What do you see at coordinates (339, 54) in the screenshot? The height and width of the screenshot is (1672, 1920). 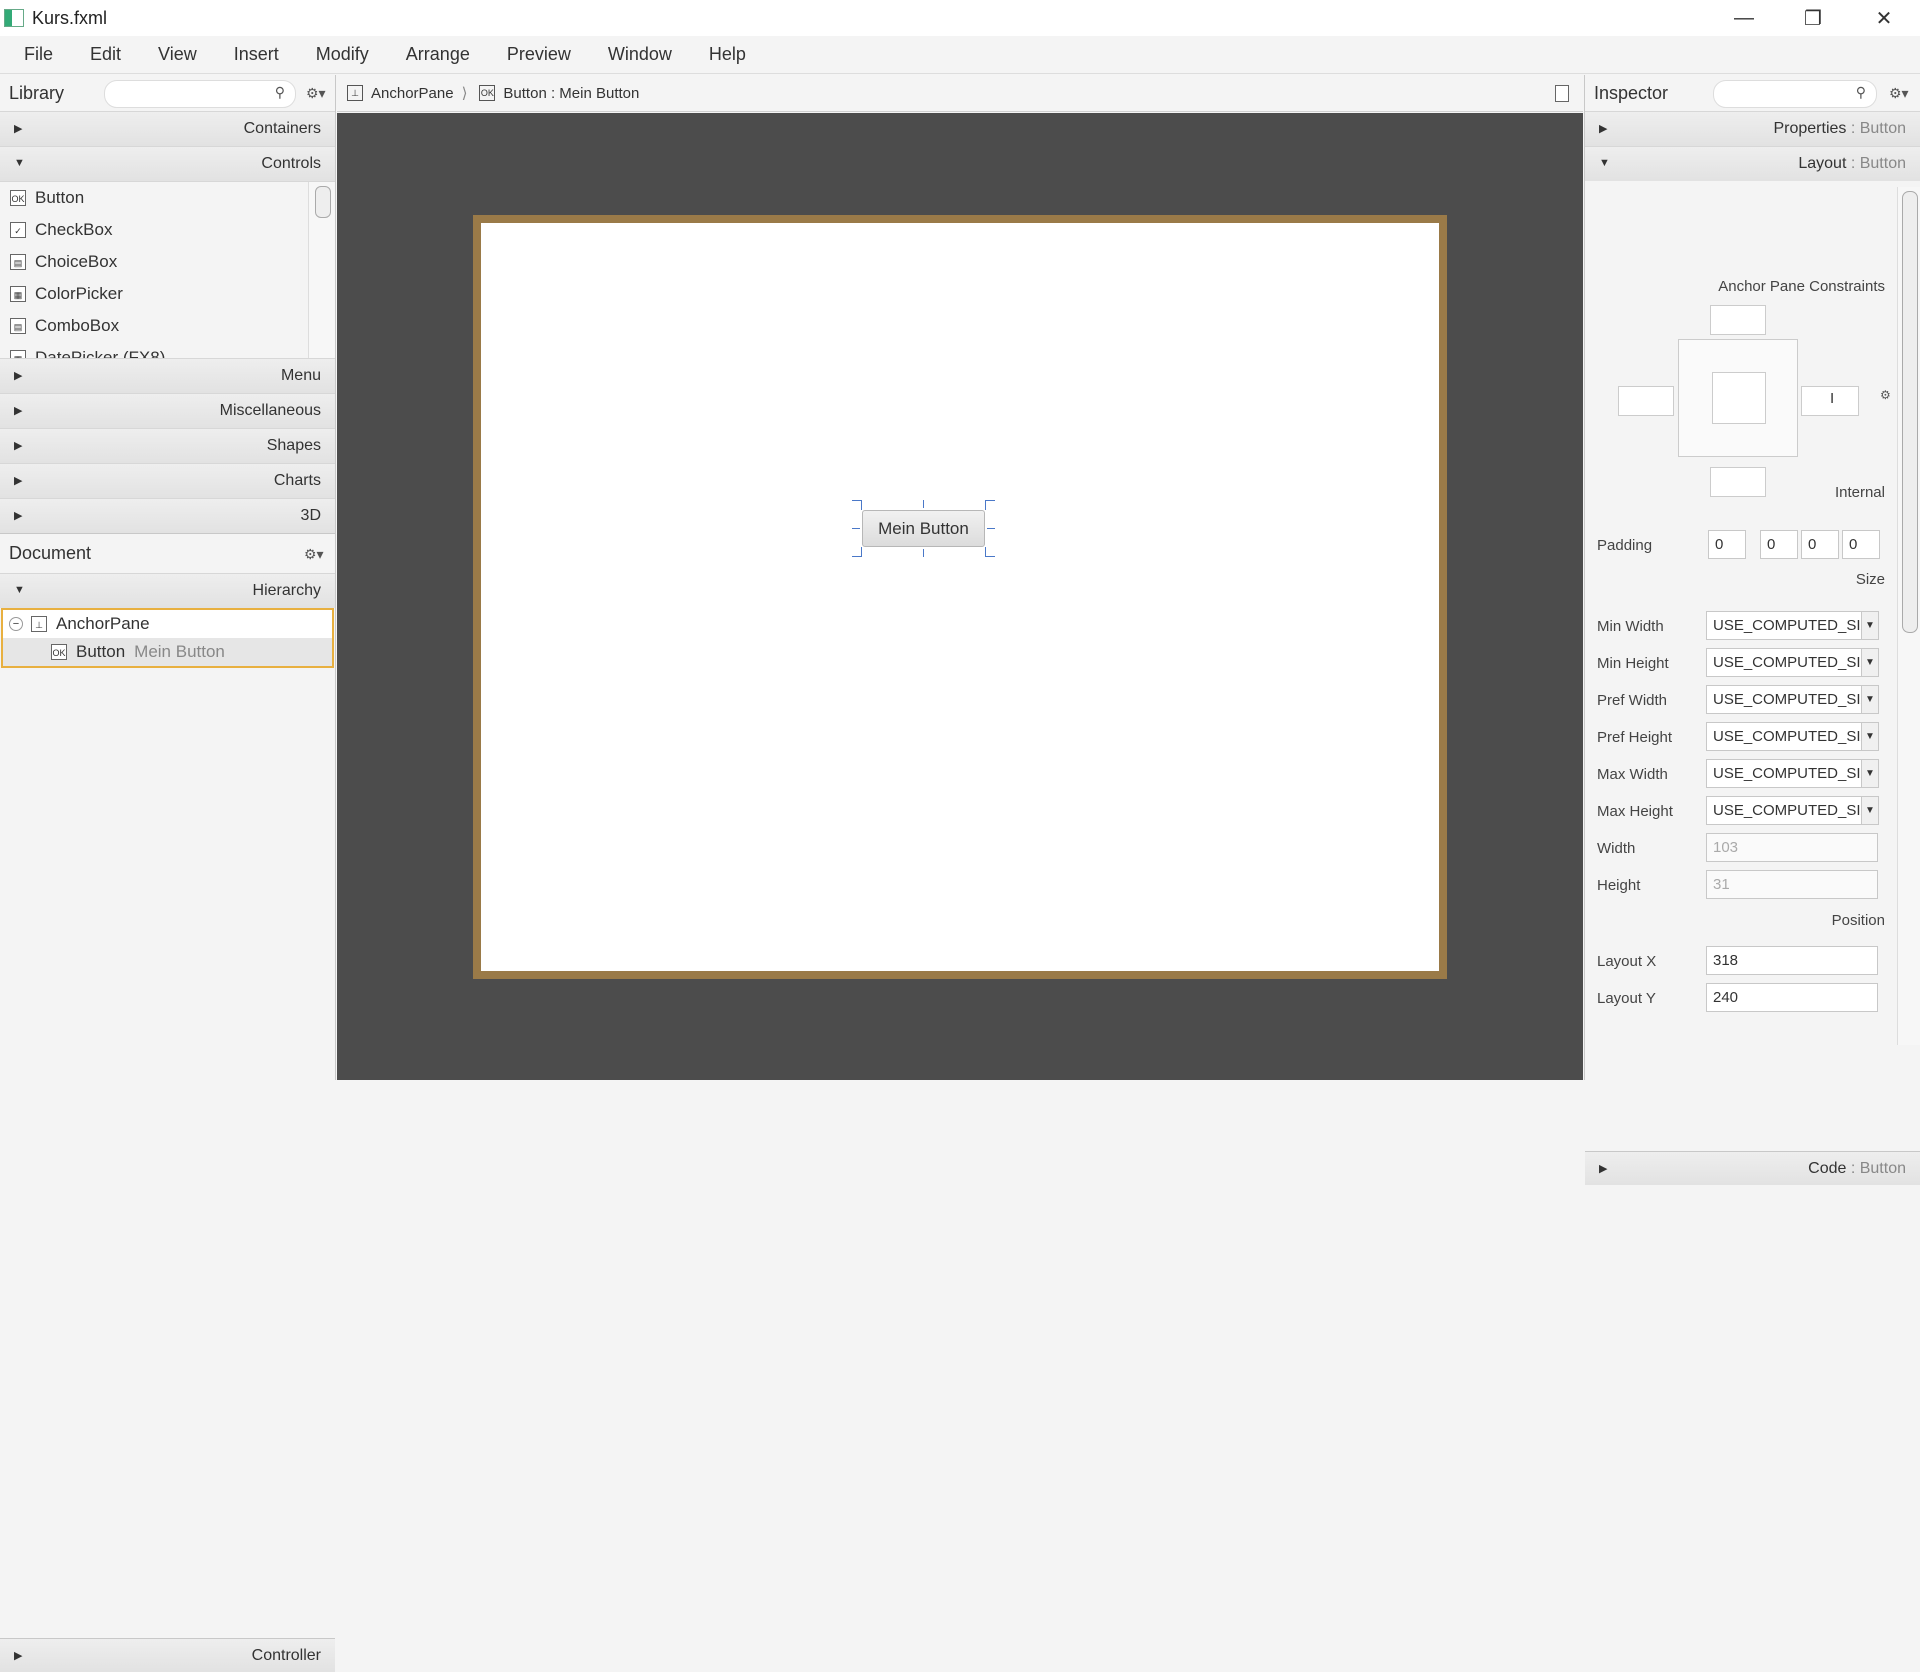 I see `menu-modify: Modify` at bounding box center [339, 54].